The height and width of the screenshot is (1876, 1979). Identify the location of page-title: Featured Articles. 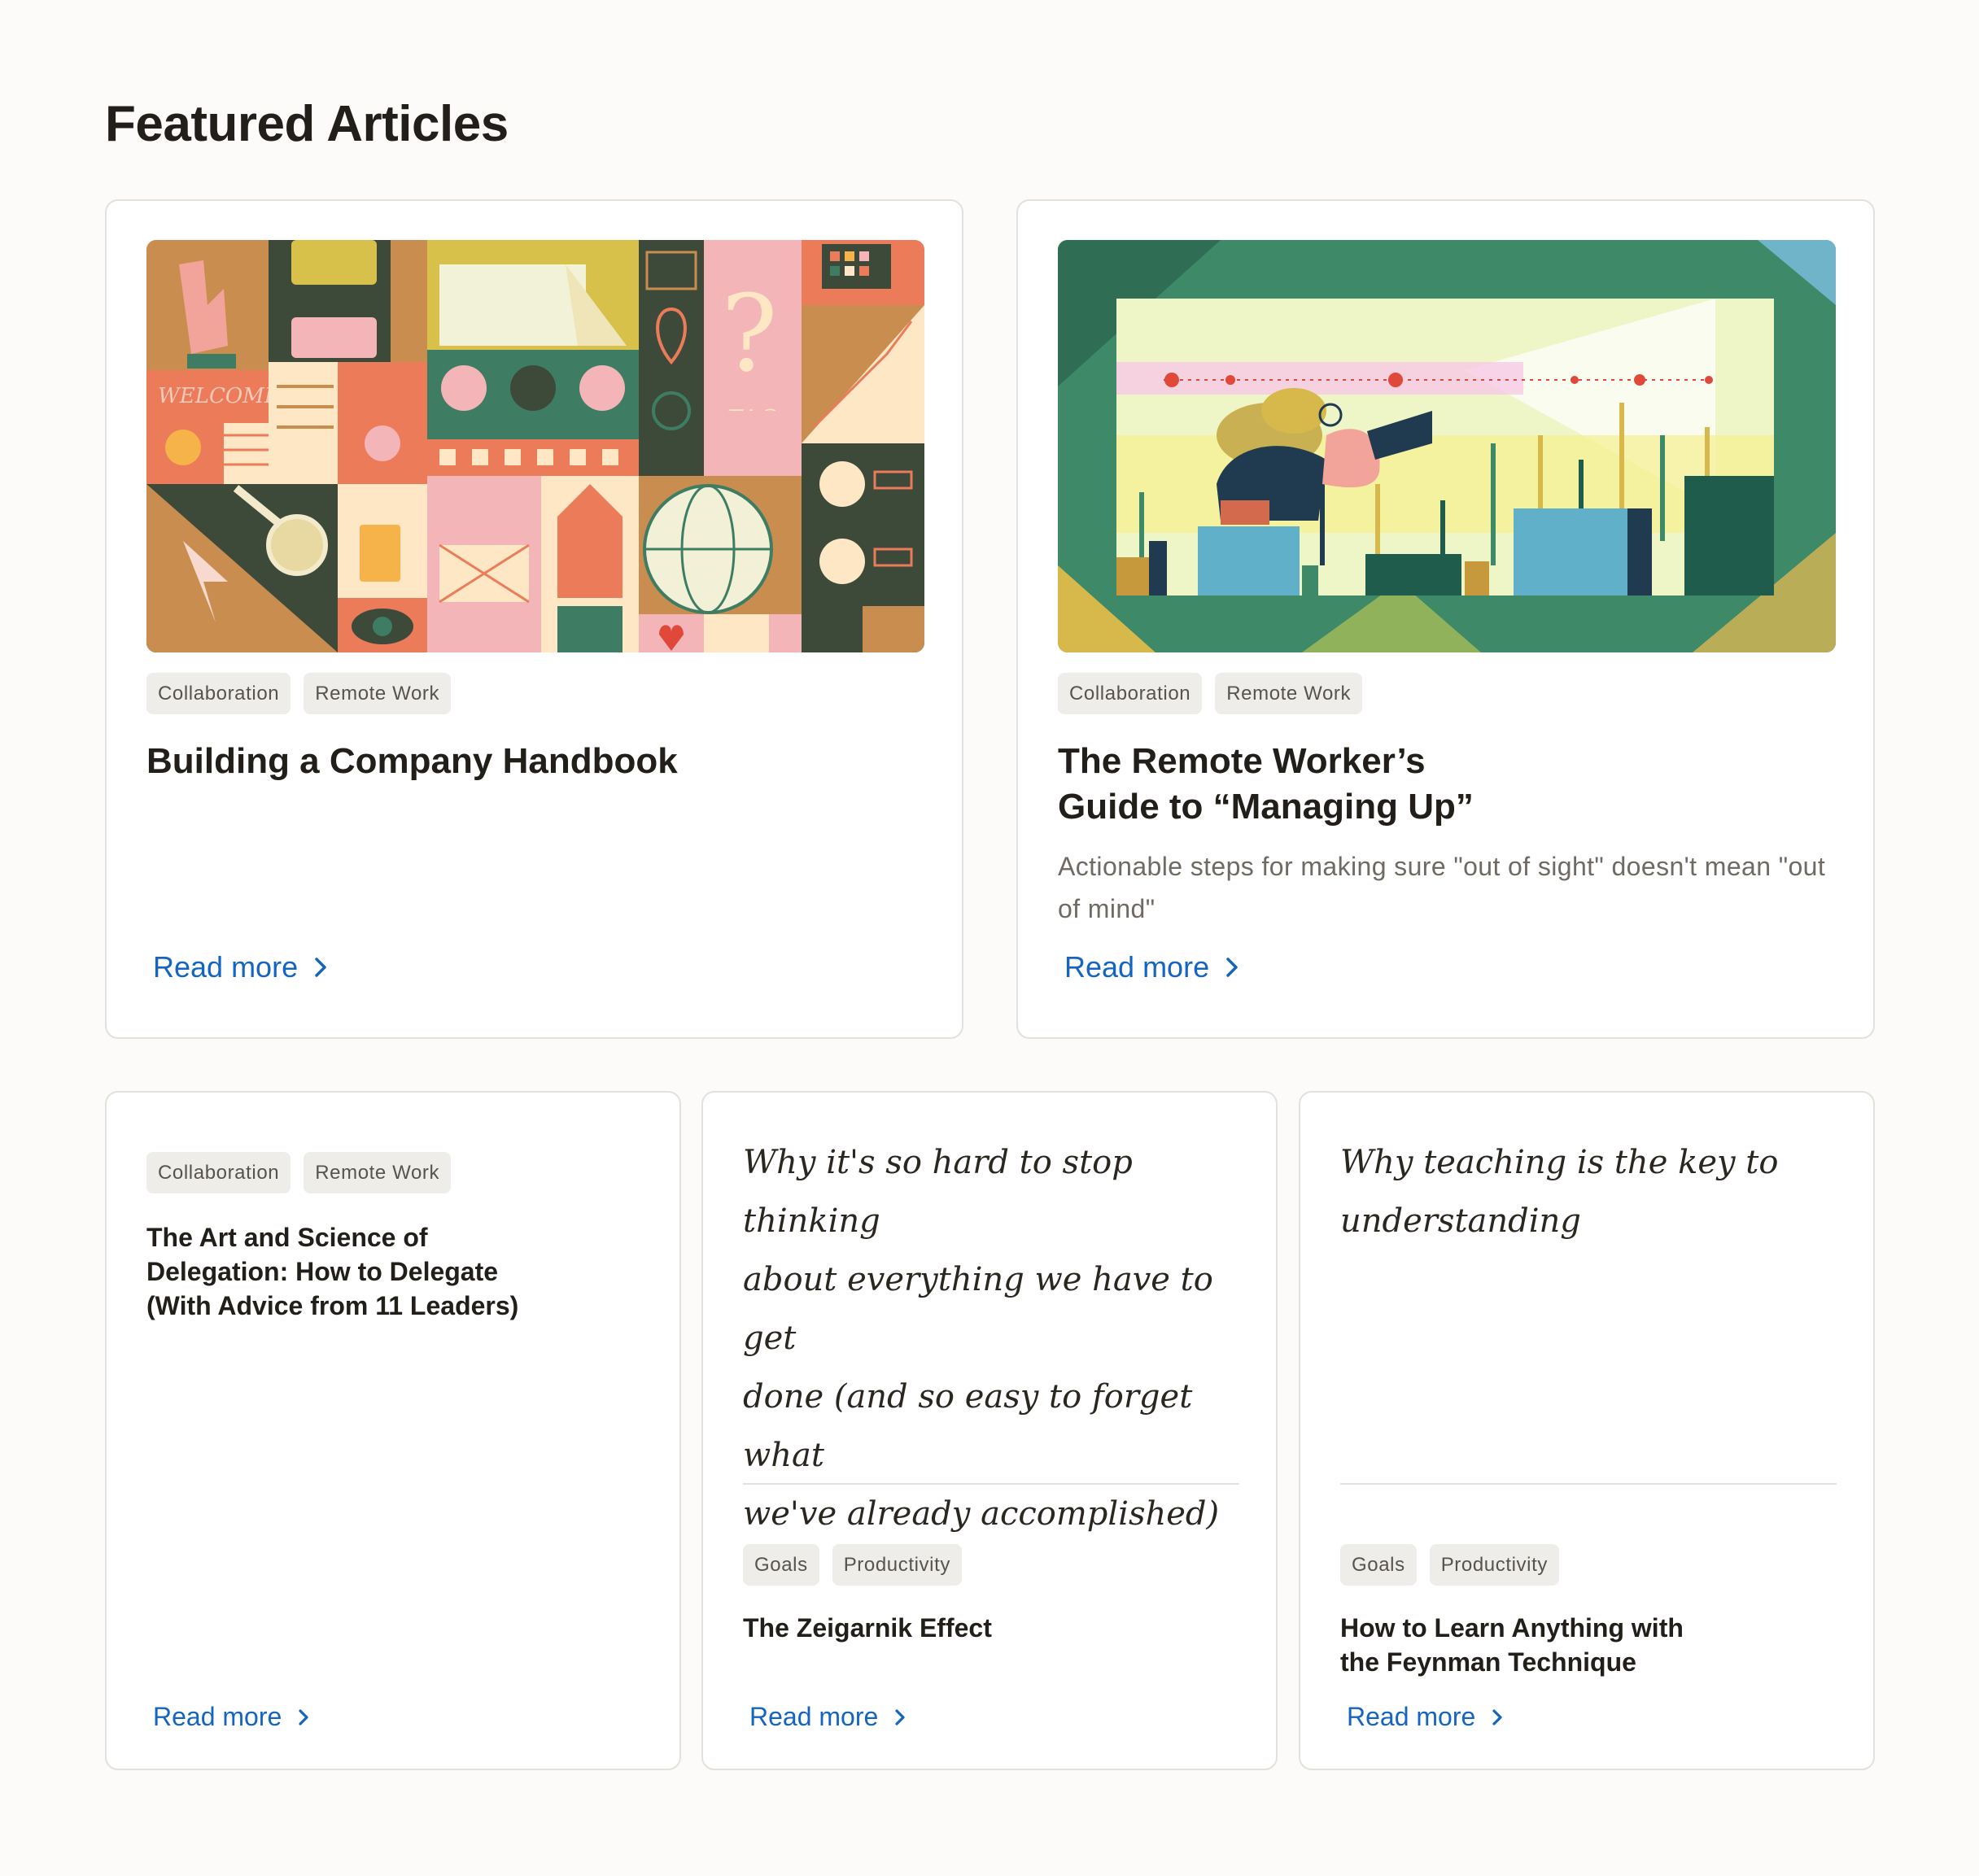
(307, 124).